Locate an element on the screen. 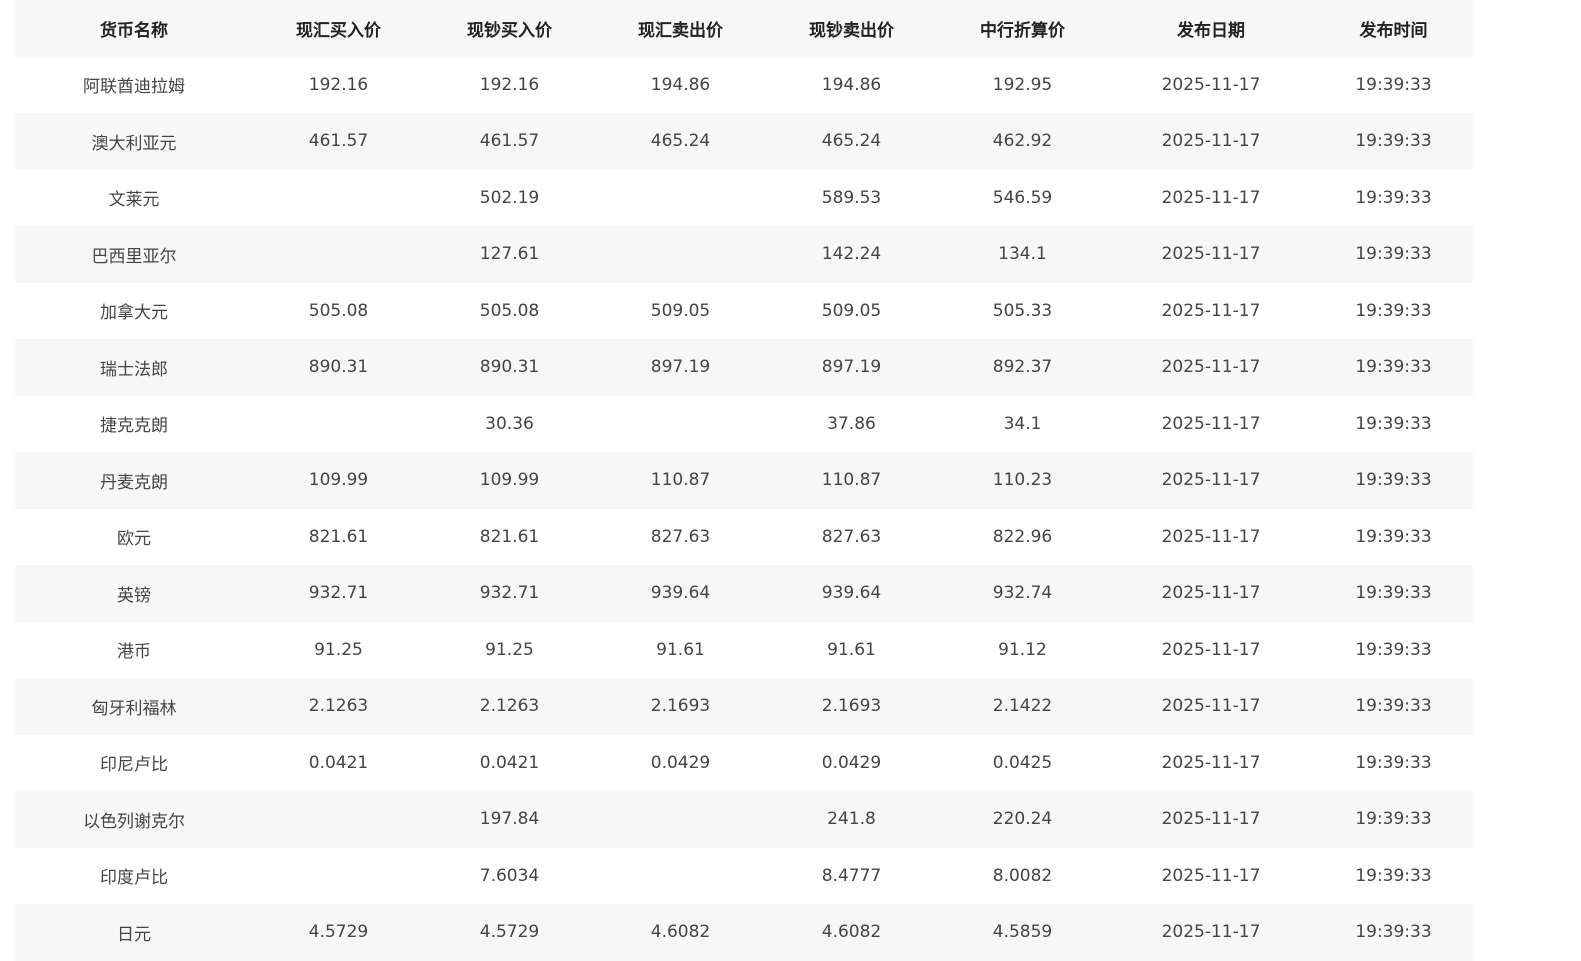  cash-buy-cell: 502.19 is located at coordinates (509, 197).